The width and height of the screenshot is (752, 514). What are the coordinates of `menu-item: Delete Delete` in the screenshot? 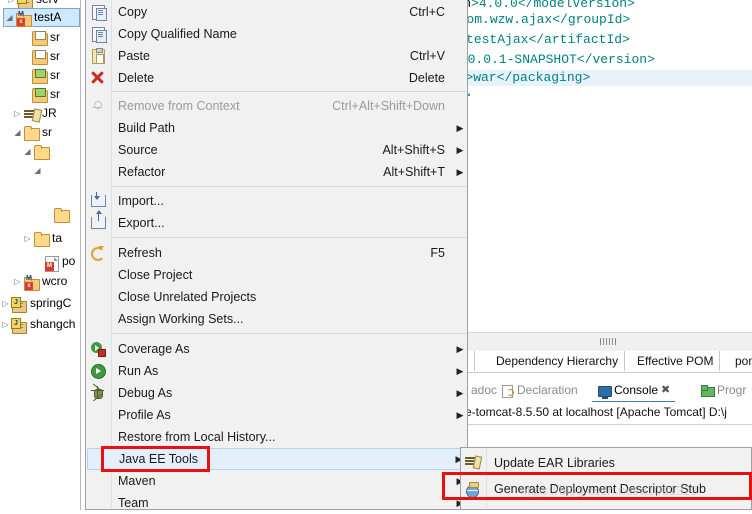 It's located at (277, 78).